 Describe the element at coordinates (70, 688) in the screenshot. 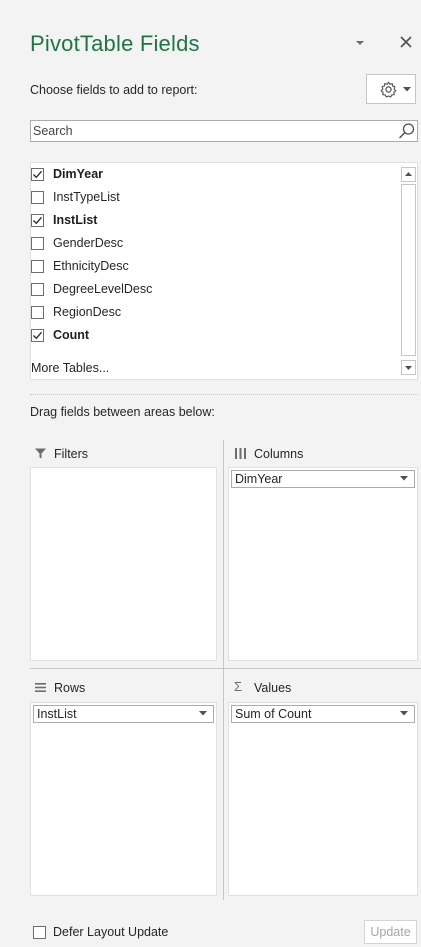

I see `rows-label: Rows` at that location.